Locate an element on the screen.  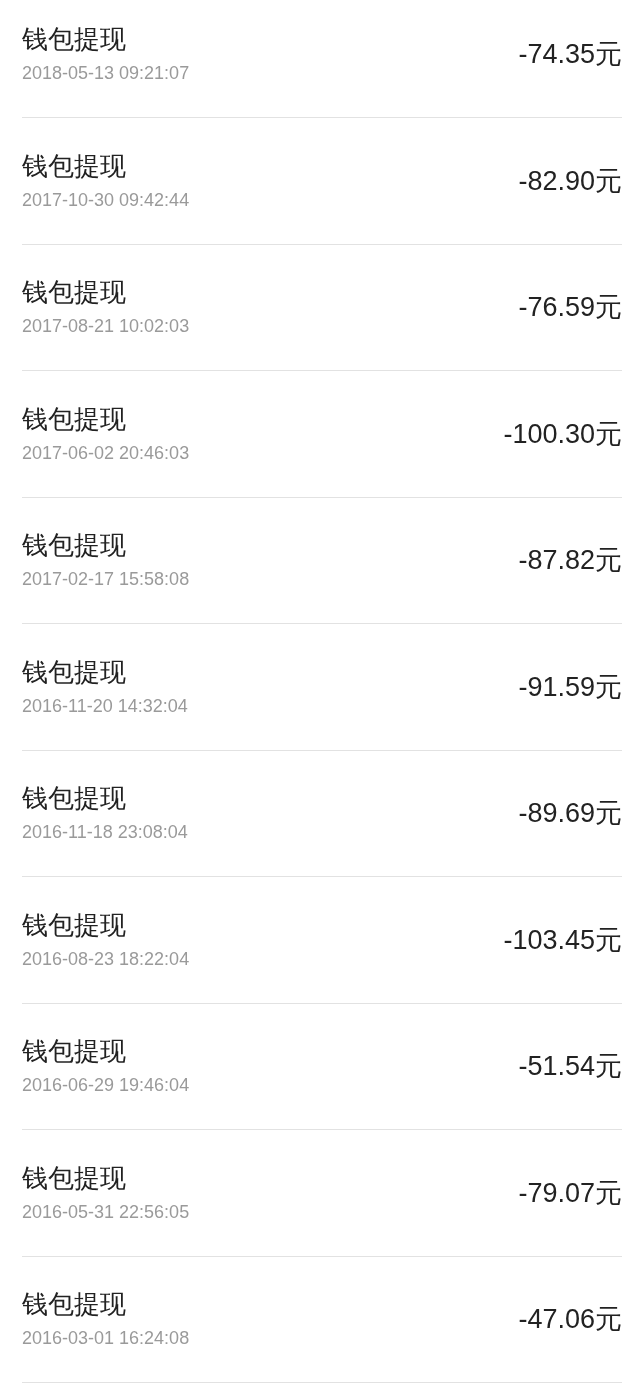
transaction-time: 2017-06-02 20:46:03 is located at coordinates (106, 453).